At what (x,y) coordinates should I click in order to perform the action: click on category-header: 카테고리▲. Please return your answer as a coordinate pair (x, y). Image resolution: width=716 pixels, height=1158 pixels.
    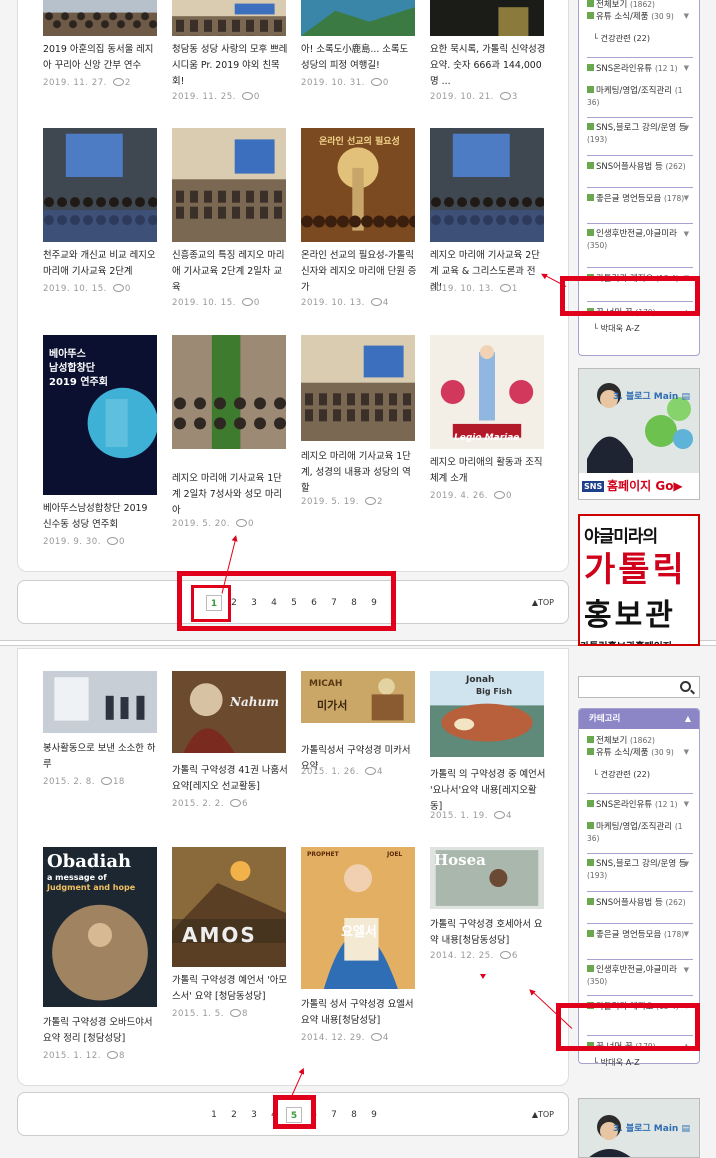
    Looking at the image, I should click on (639, 719).